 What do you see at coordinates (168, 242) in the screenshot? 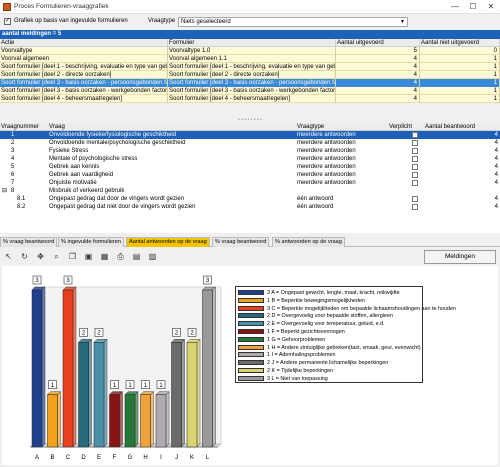
I see `tab-aantal-antwoorden: Aantal antwoorden op de vraag` at bounding box center [168, 242].